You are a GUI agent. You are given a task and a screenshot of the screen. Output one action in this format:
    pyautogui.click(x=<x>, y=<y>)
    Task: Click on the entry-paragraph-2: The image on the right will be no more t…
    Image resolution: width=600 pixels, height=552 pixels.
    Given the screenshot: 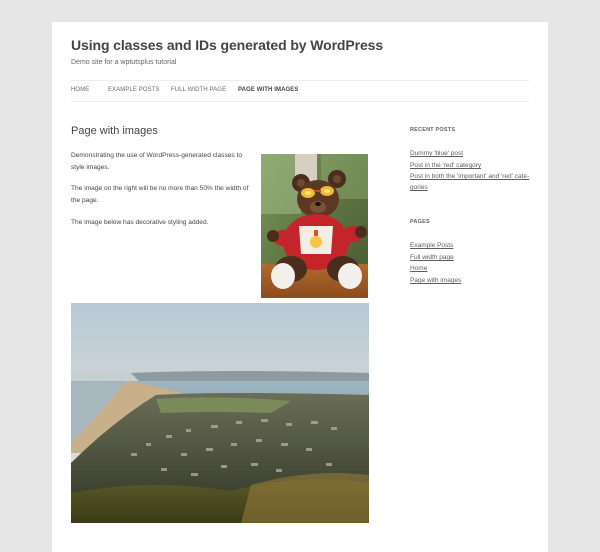 What is the action you would take?
    pyautogui.click(x=160, y=194)
    